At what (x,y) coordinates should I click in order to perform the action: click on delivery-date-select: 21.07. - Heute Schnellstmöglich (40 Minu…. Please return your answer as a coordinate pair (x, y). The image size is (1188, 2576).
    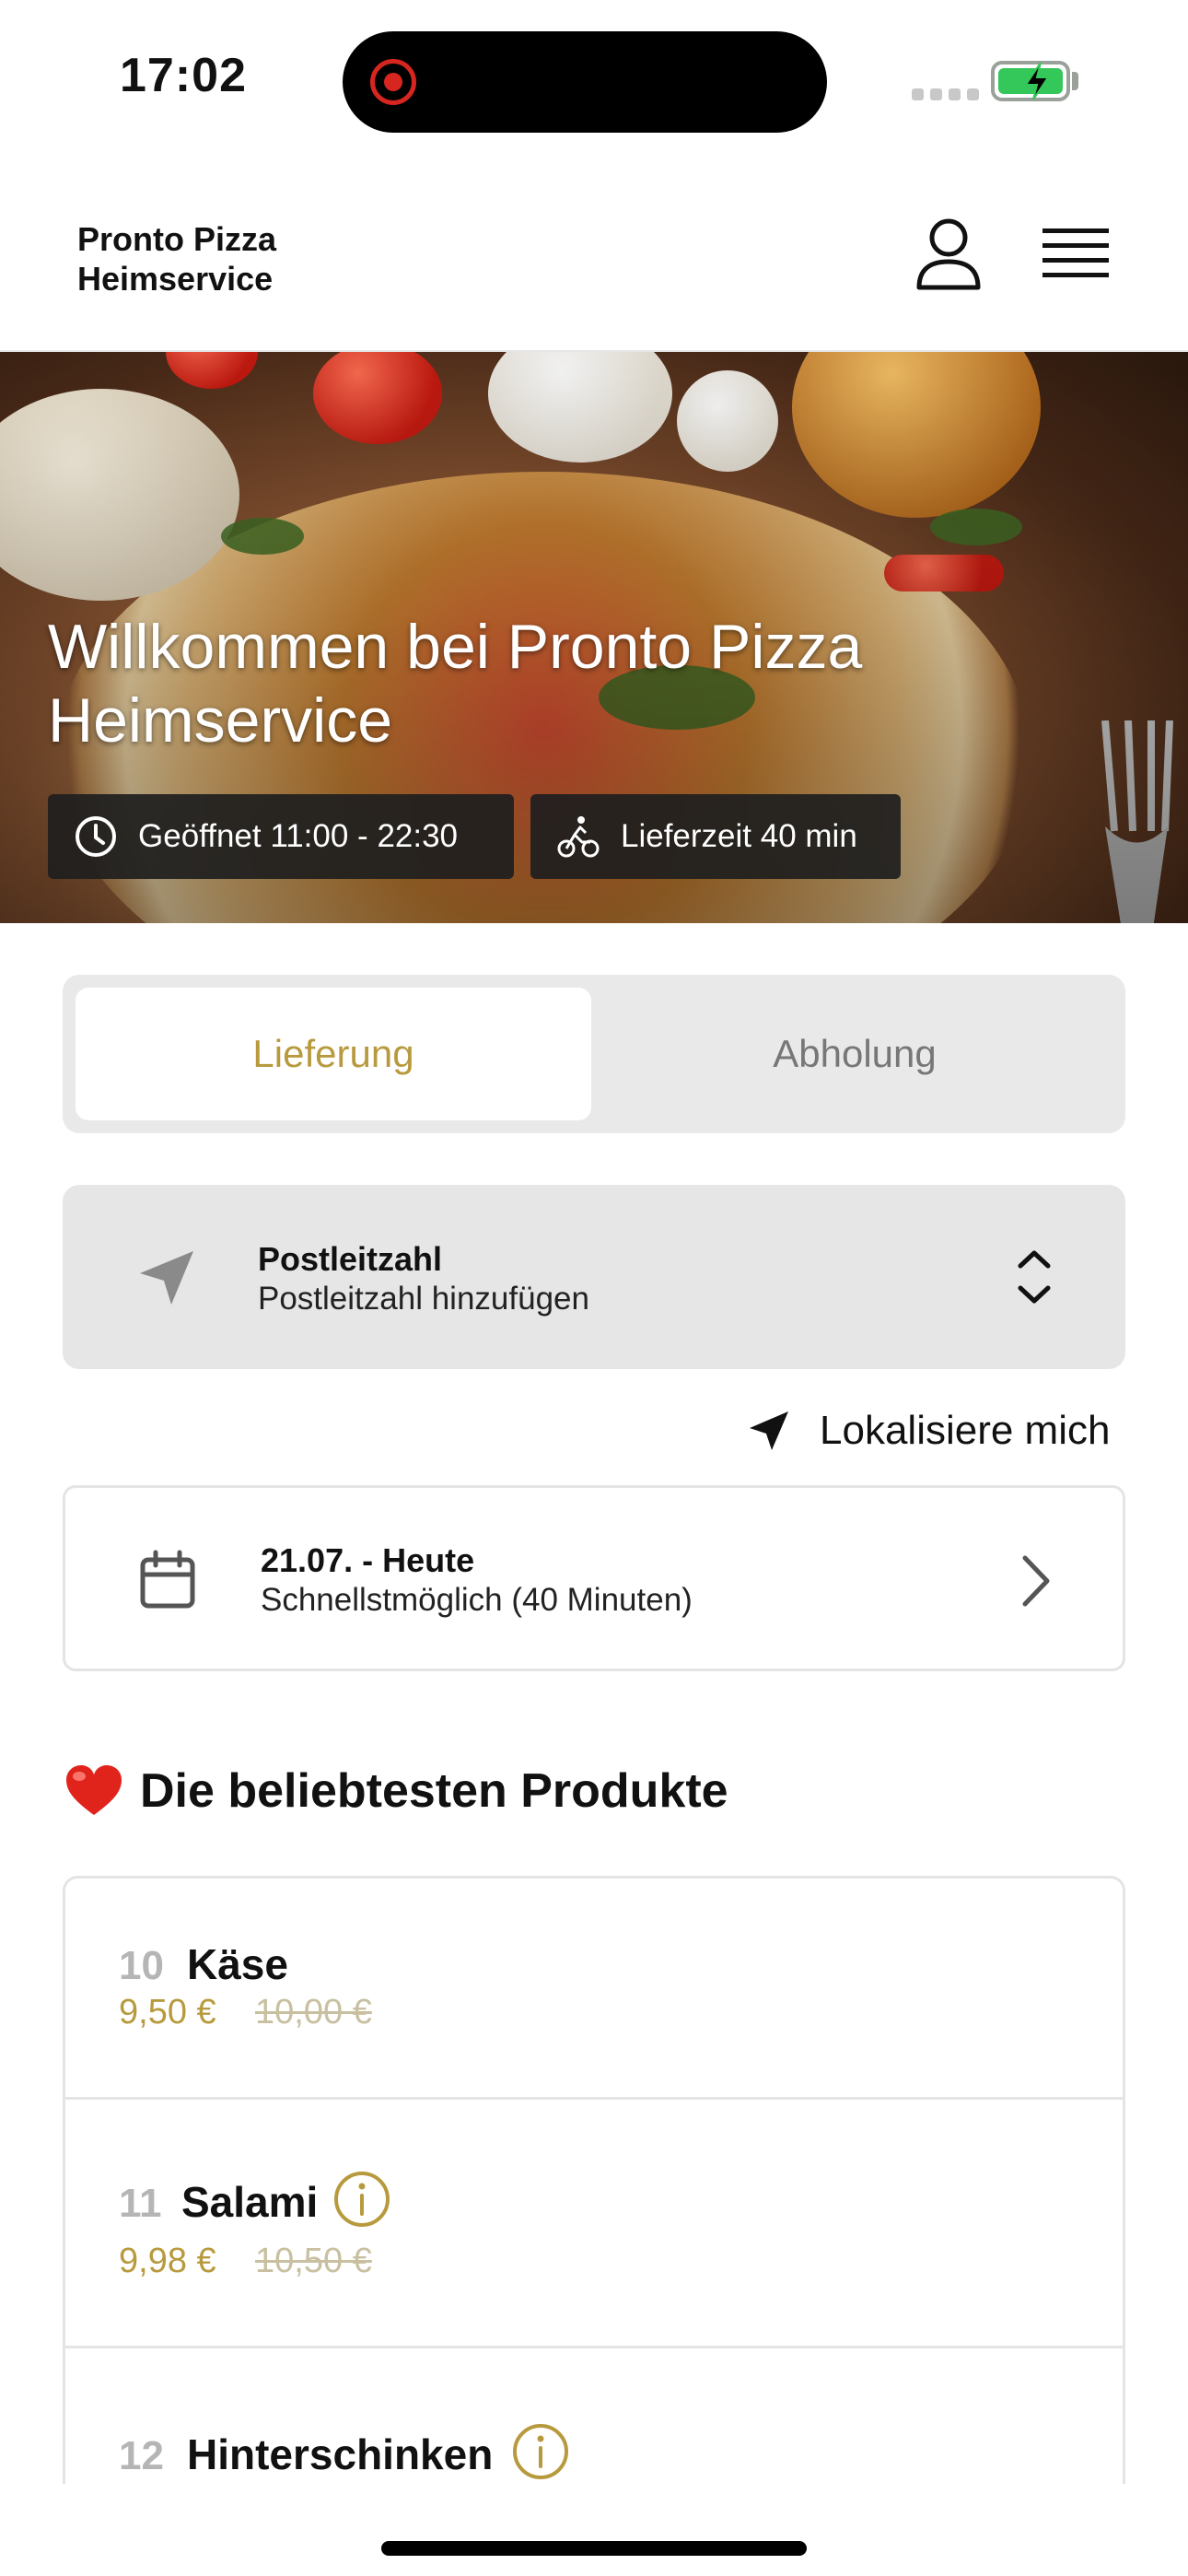
    Looking at the image, I should click on (594, 1578).